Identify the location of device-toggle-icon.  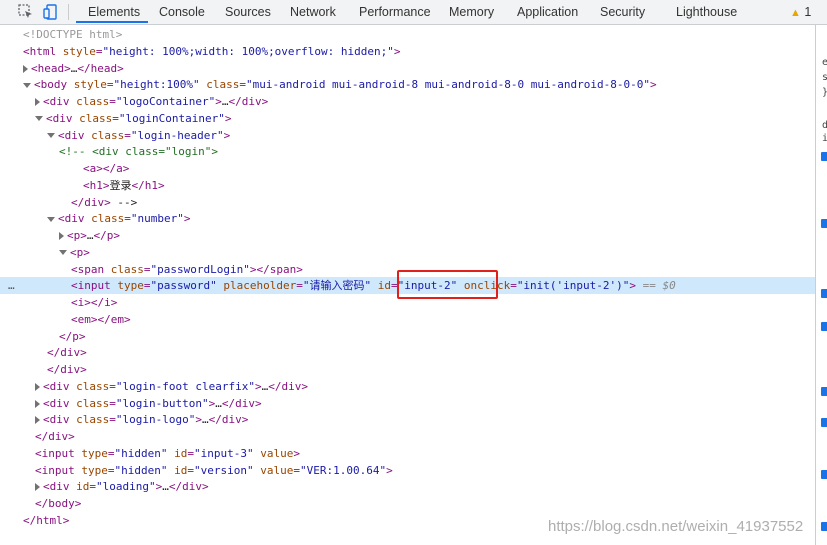
(51, 12).